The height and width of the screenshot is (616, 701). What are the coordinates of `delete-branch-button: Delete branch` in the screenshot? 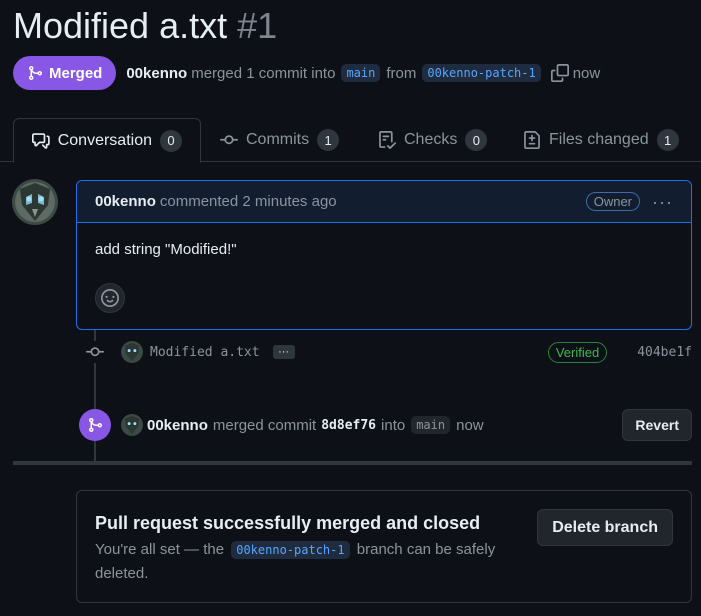 It's located at (605, 527).